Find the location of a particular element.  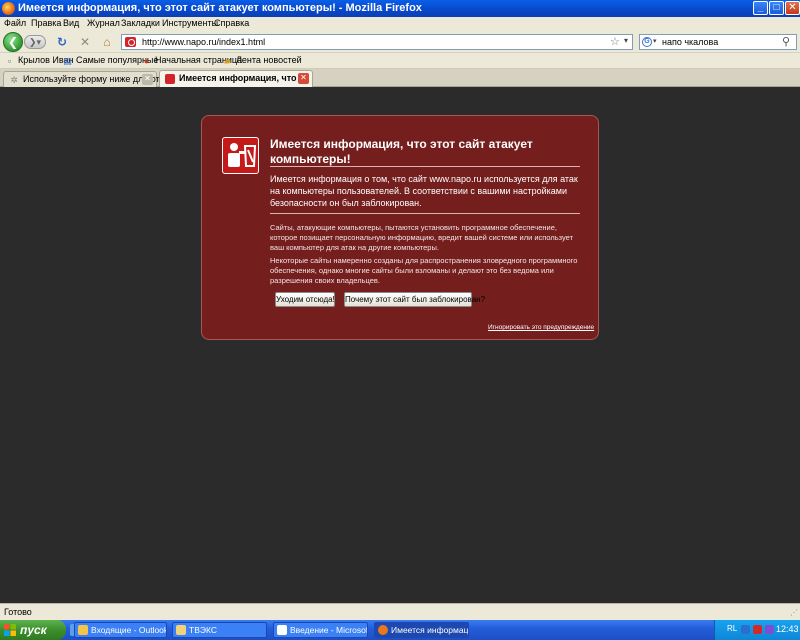

search-icon: ⚲ is located at coordinates (786, 41).